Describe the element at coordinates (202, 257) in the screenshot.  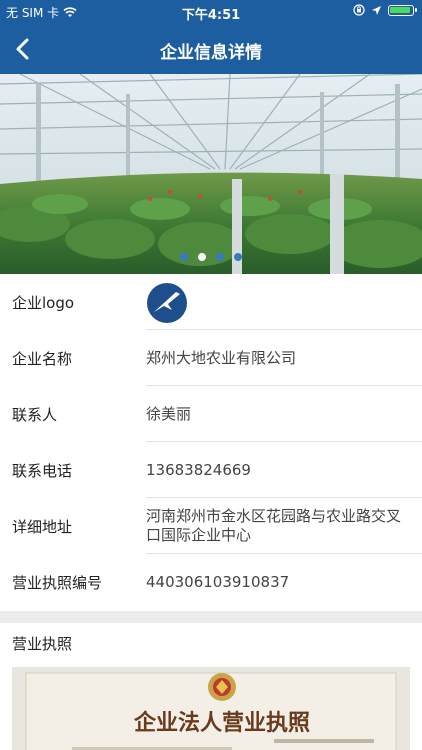
I see `carousel-dot-active` at that location.